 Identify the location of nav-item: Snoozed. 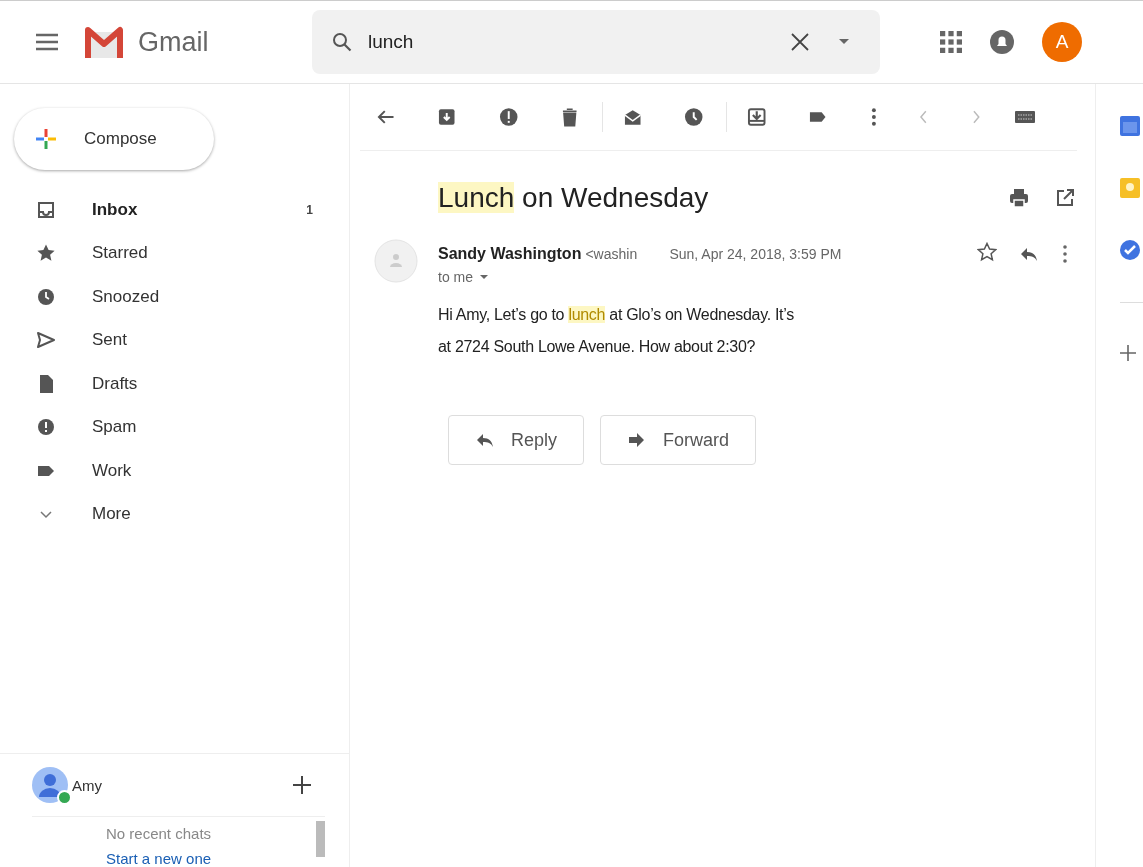
(174, 297).